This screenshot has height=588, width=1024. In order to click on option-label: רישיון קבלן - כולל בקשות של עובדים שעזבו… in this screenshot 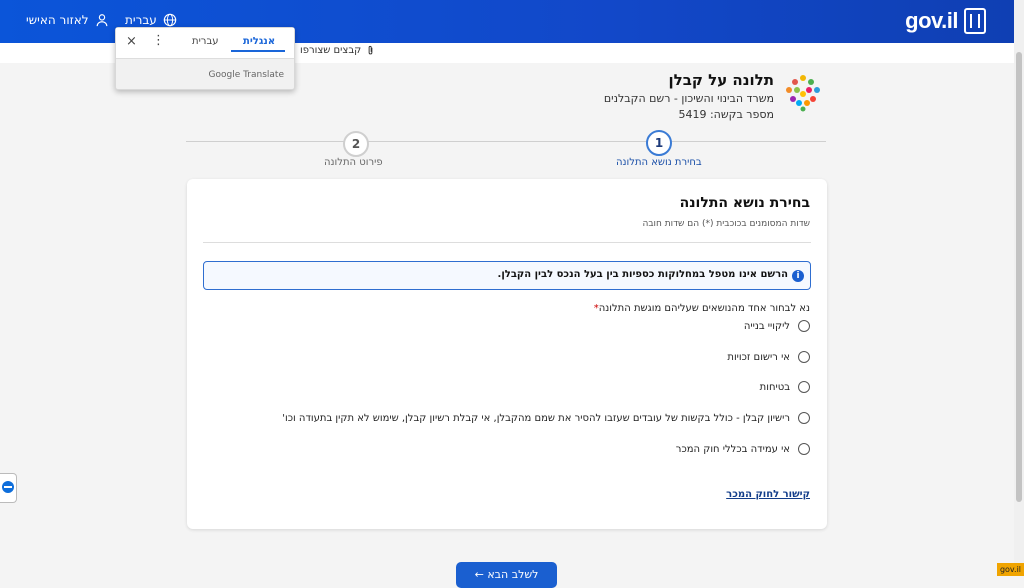, I will do `click(536, 418)`.